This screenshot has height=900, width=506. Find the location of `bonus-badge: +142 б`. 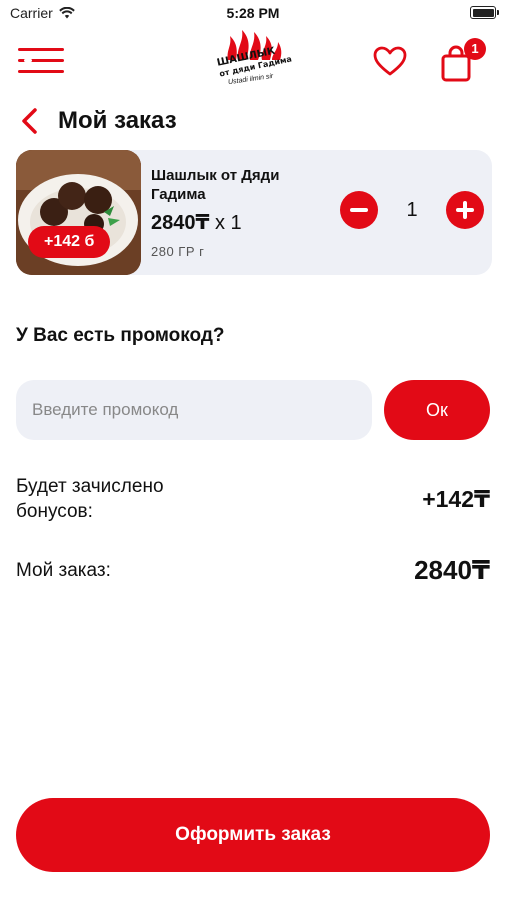

bonus-badge: +142 б is located at coordinates (69, 242).